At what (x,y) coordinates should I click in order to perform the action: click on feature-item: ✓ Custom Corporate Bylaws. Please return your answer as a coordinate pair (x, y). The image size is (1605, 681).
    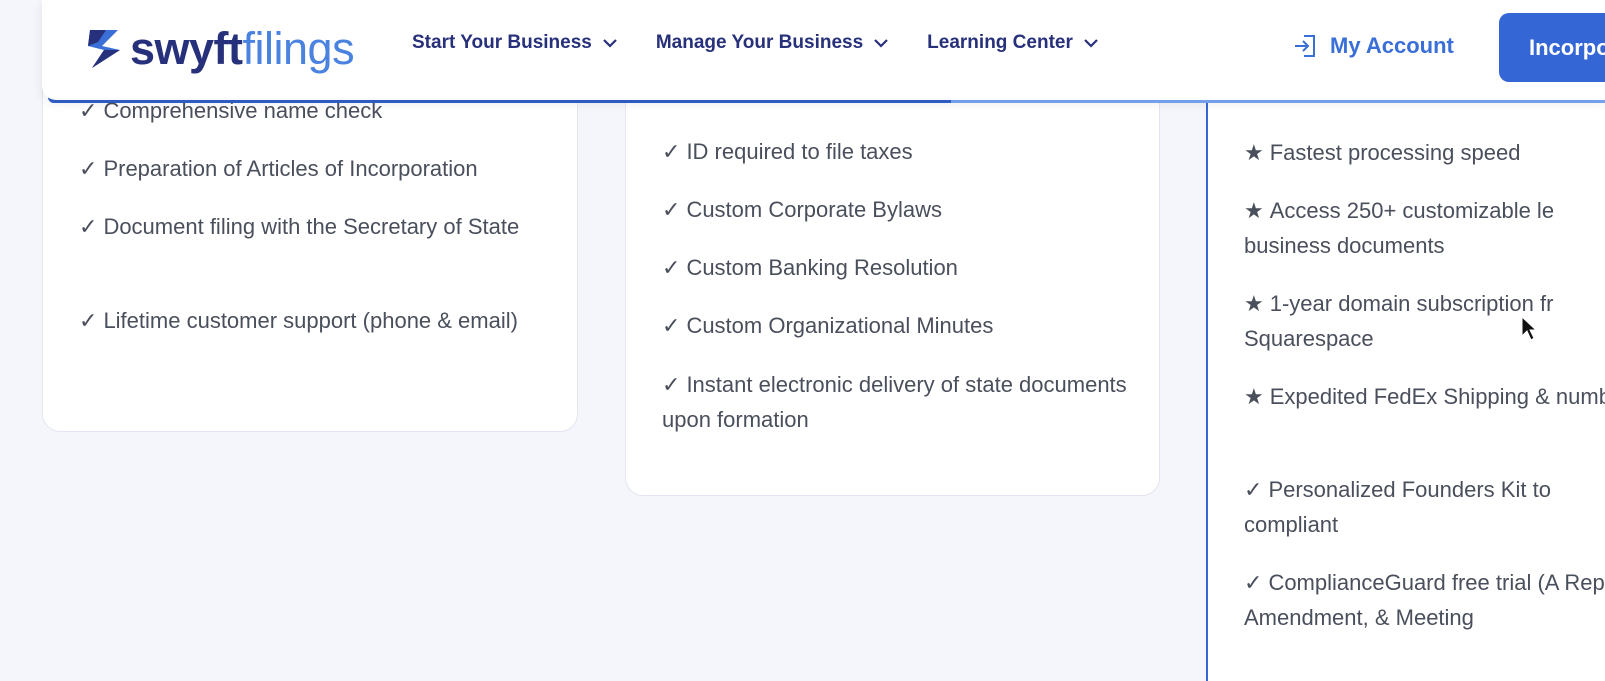
    Looking at the image, I should click on (897, 209).